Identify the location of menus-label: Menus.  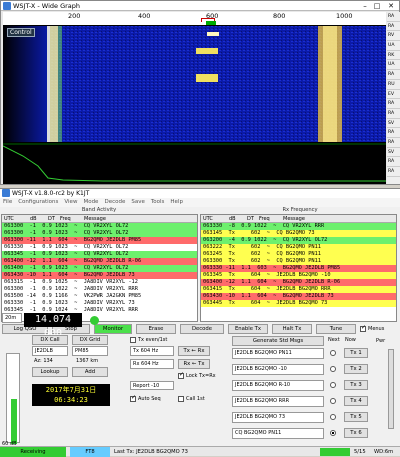
(376, 329).